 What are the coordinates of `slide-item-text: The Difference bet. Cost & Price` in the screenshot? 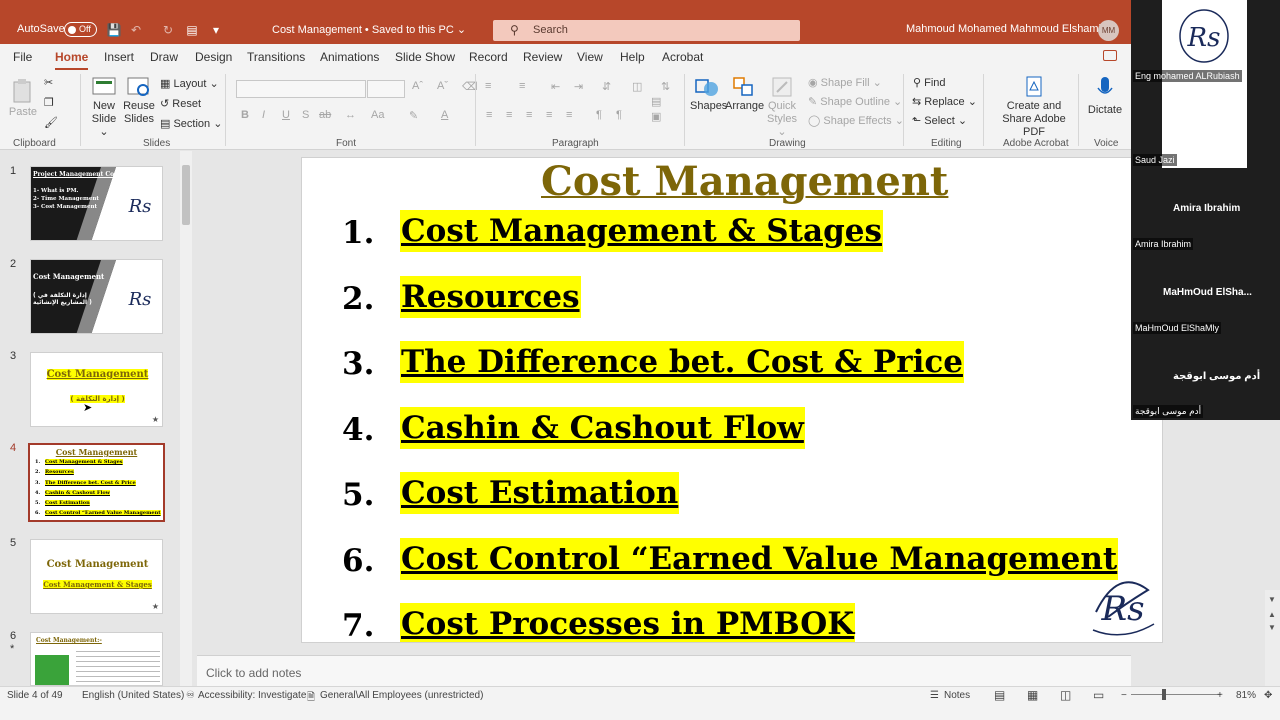 It's located at (682, 362).